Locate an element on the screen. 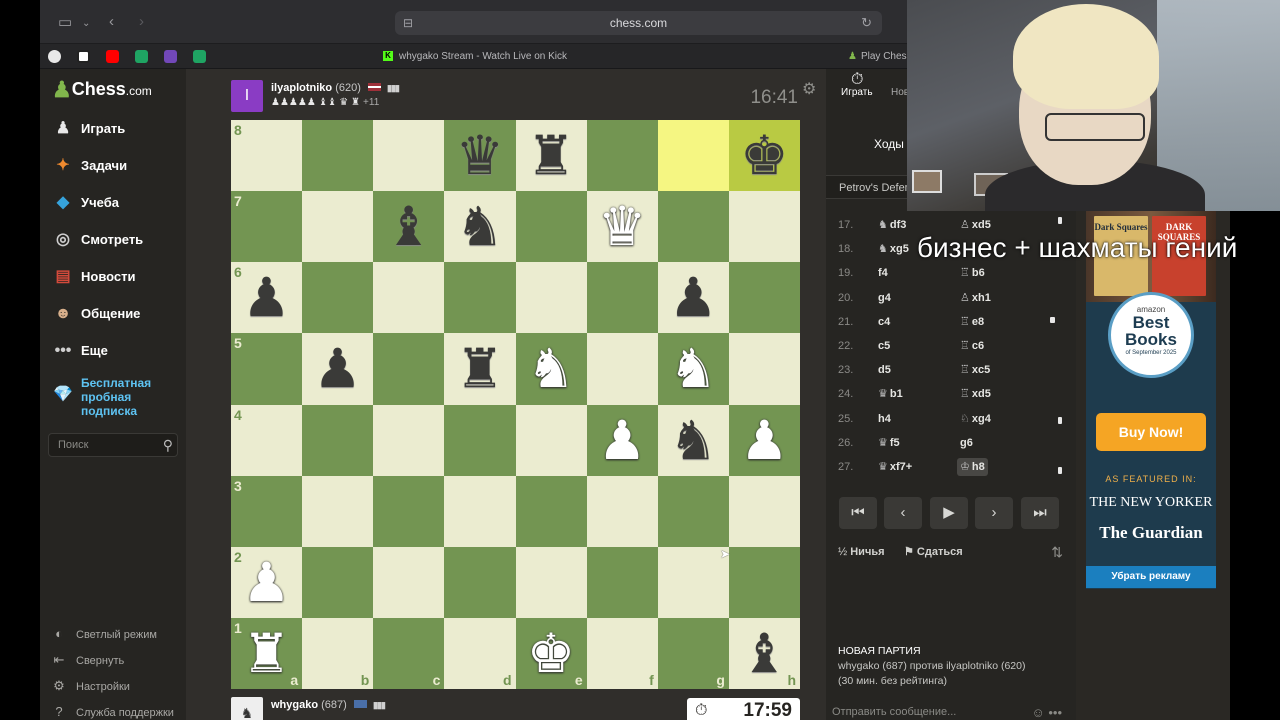 The image size is (1280, 720). square-c6 is located at coordinates (409, 298).